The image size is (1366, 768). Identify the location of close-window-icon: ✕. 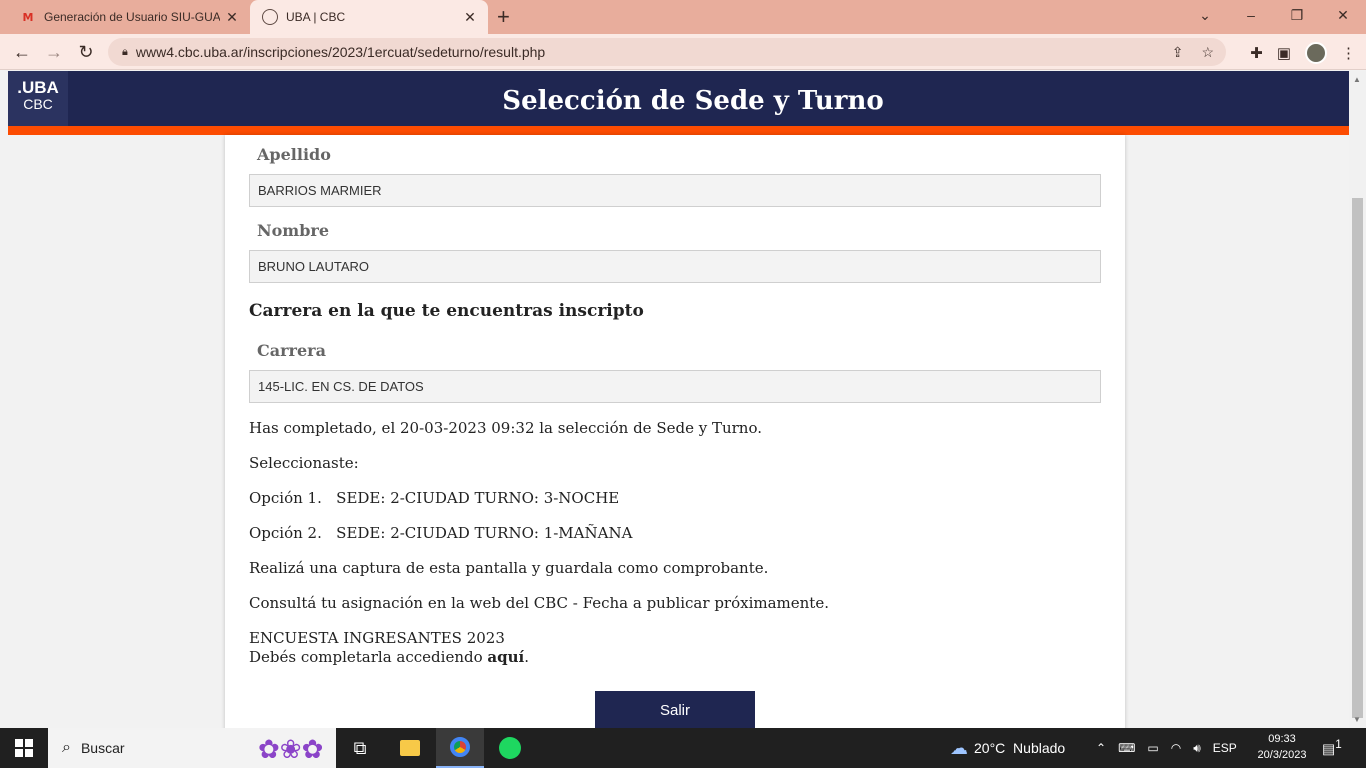
(1343, 15).